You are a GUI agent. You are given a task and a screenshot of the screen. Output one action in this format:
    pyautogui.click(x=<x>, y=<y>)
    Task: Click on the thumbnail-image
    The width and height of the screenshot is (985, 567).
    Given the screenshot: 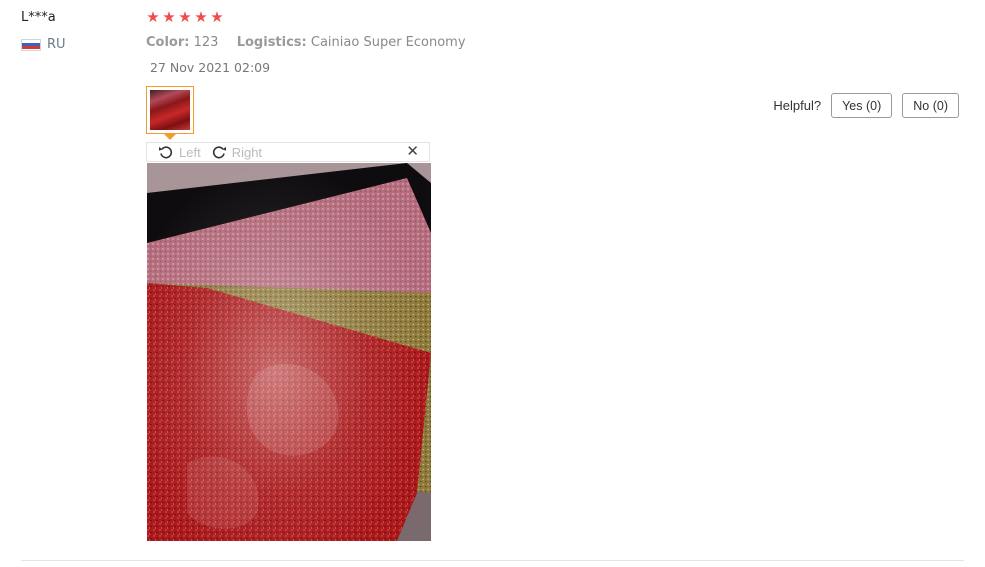 What is the action you would take?
    pyautogui.click(x=170, y=110)
    